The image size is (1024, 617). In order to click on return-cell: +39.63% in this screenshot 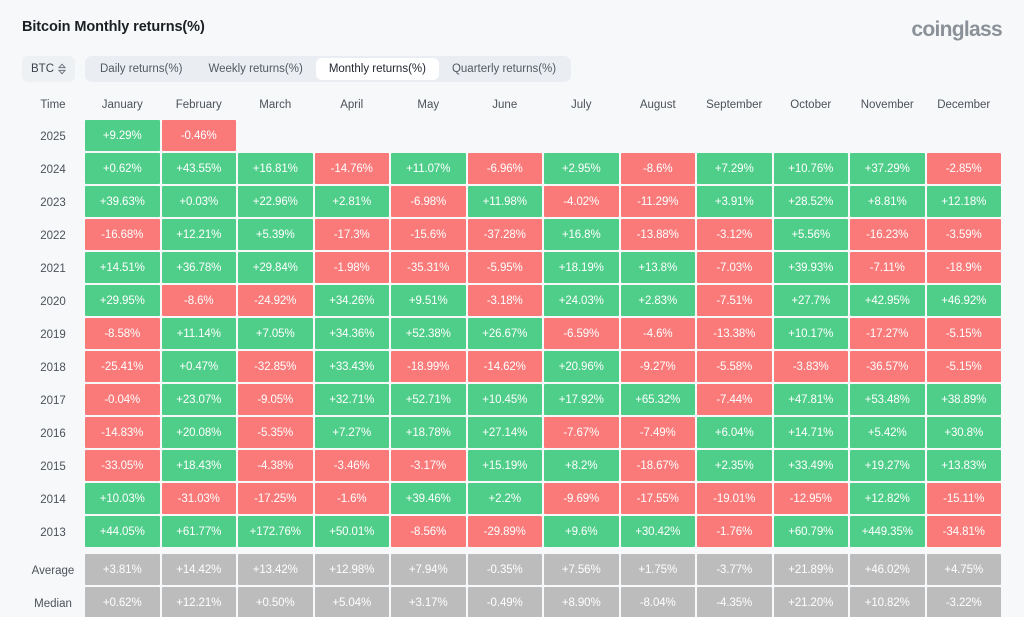, I will do `click(122, 201)`.